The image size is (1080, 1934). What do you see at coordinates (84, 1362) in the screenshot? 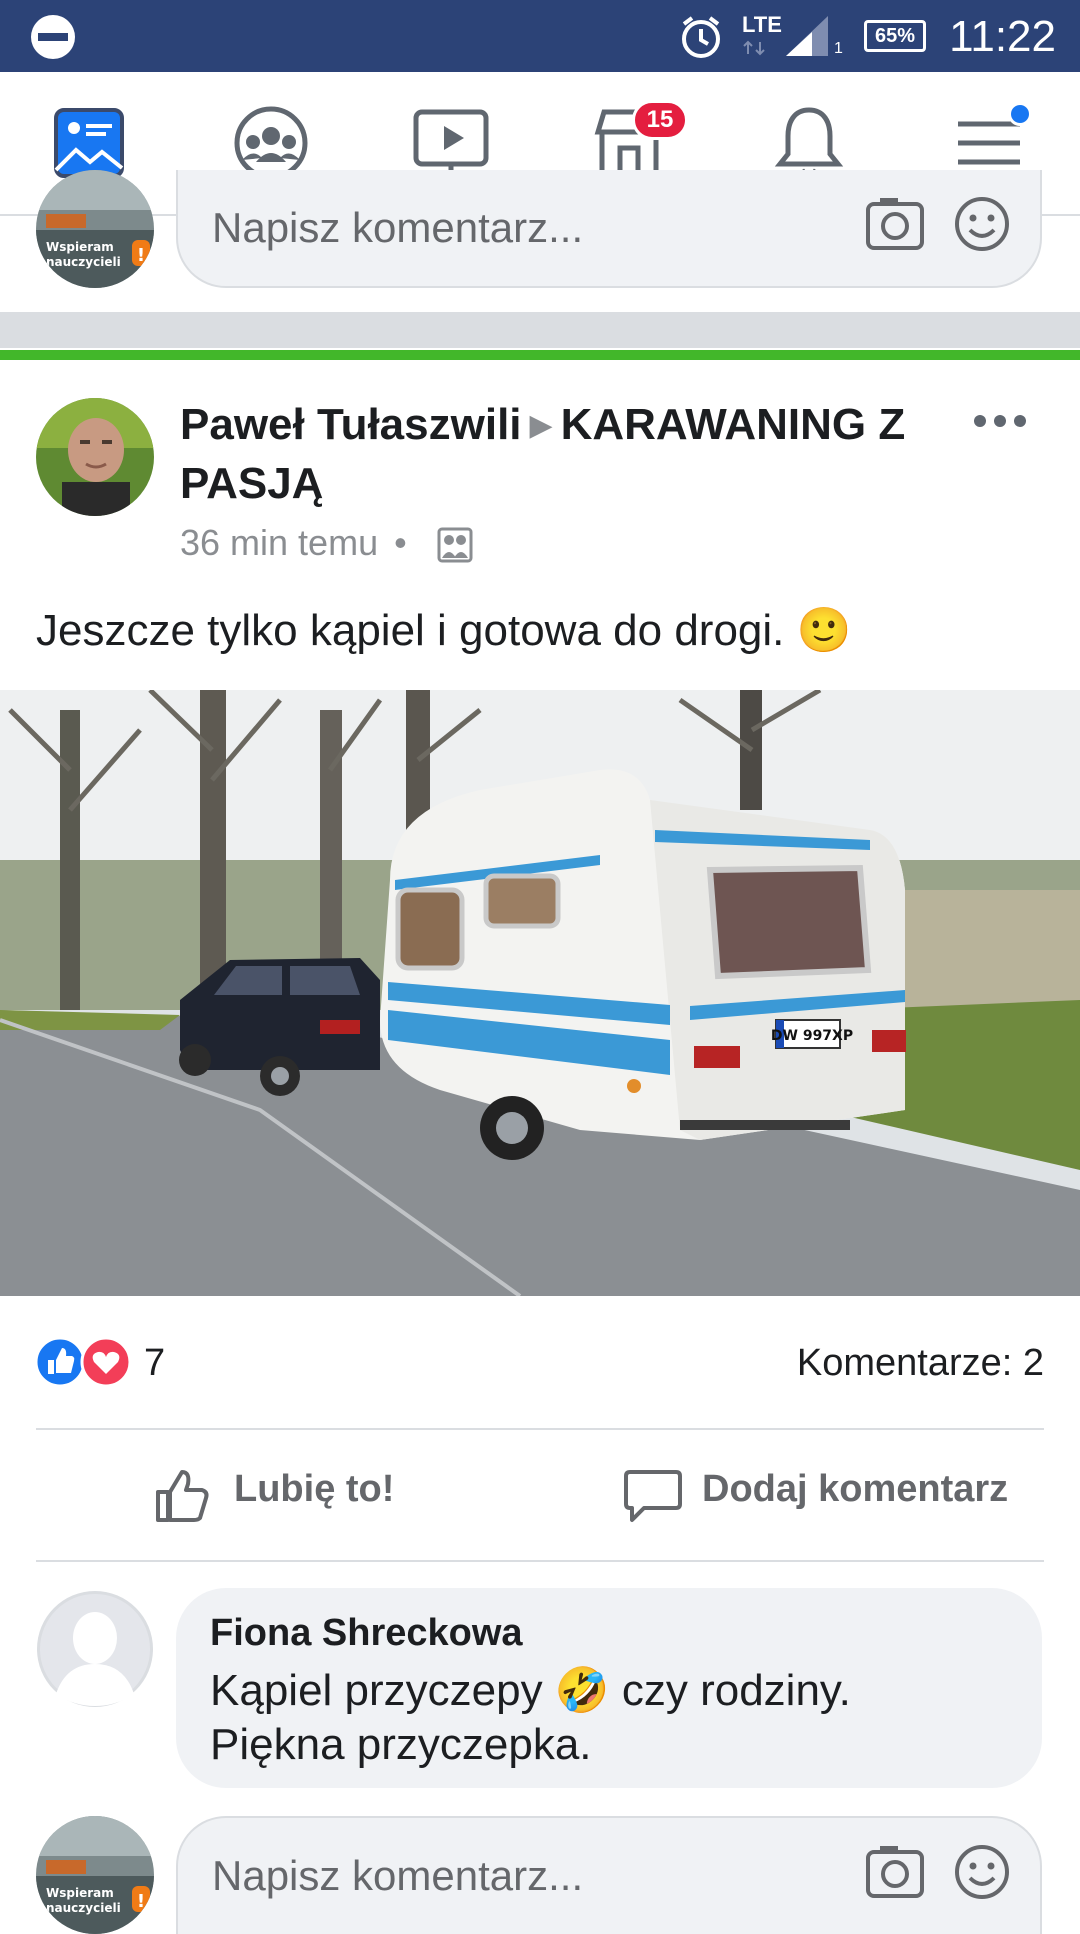
I see `reaction-icons` at bounding box center [84, 1362].